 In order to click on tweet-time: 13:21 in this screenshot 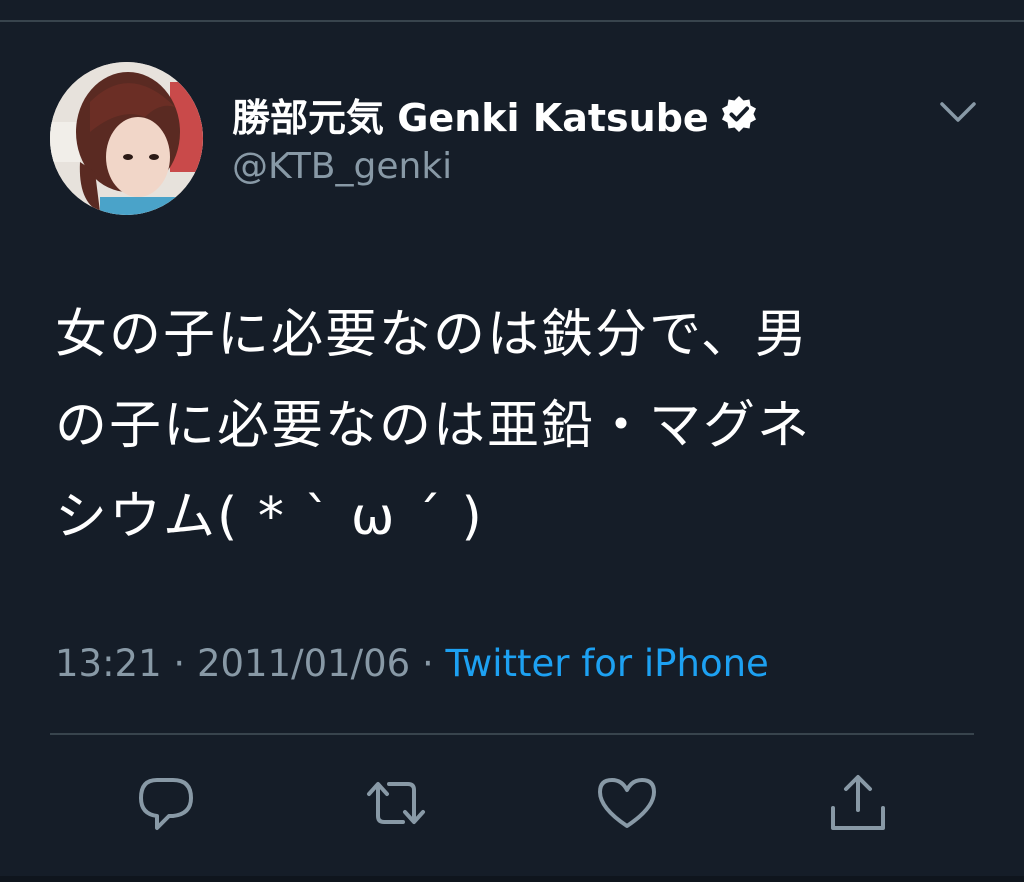, I will do `click(108, 663)`.